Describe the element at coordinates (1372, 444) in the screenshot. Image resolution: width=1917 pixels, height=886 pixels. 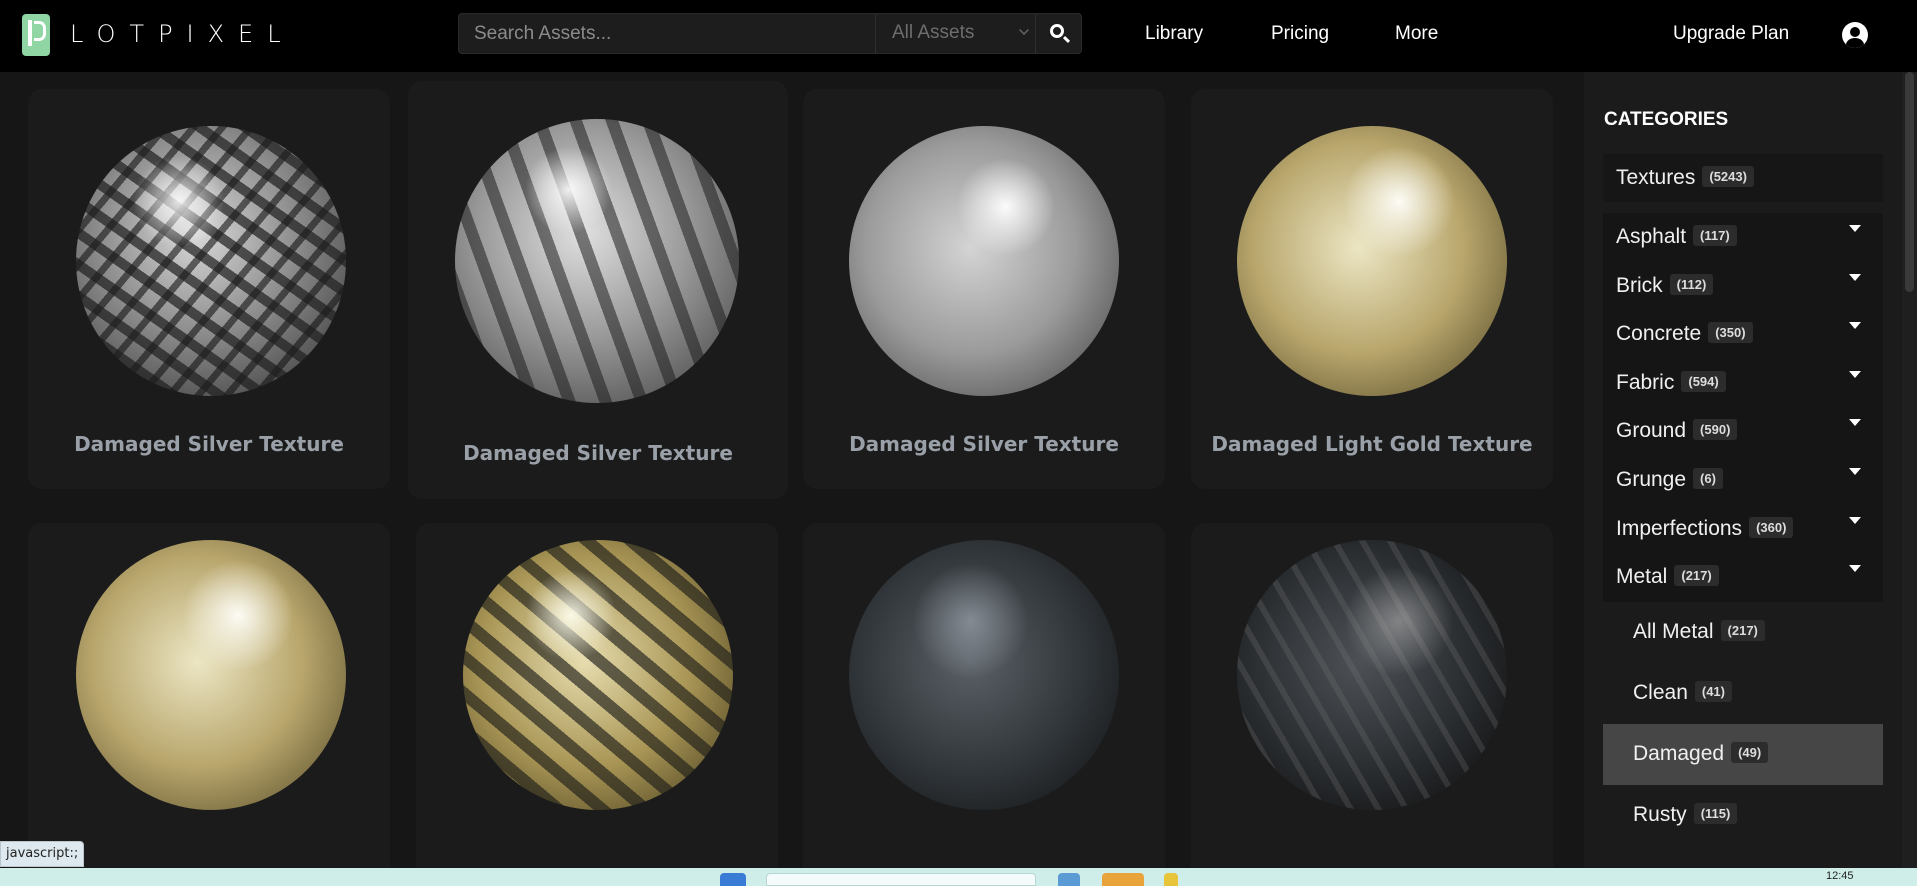
I see `asset-name: Damaged Light Gold Texture` at that location.